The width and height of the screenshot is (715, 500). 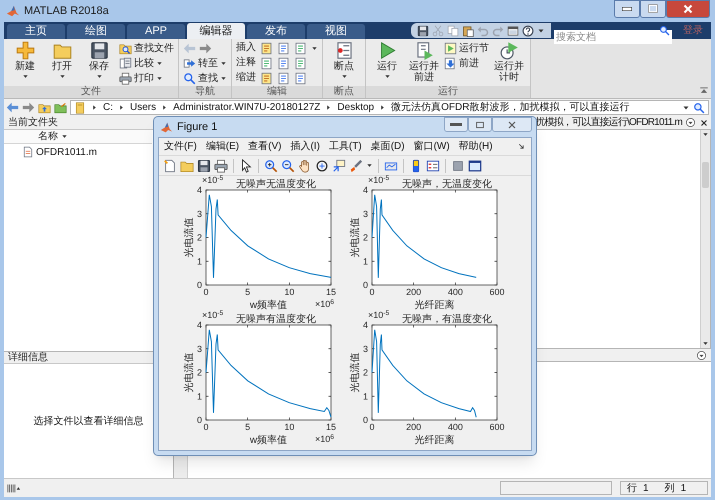 I want to click on minimize-icon, so click(x=456, y=124).